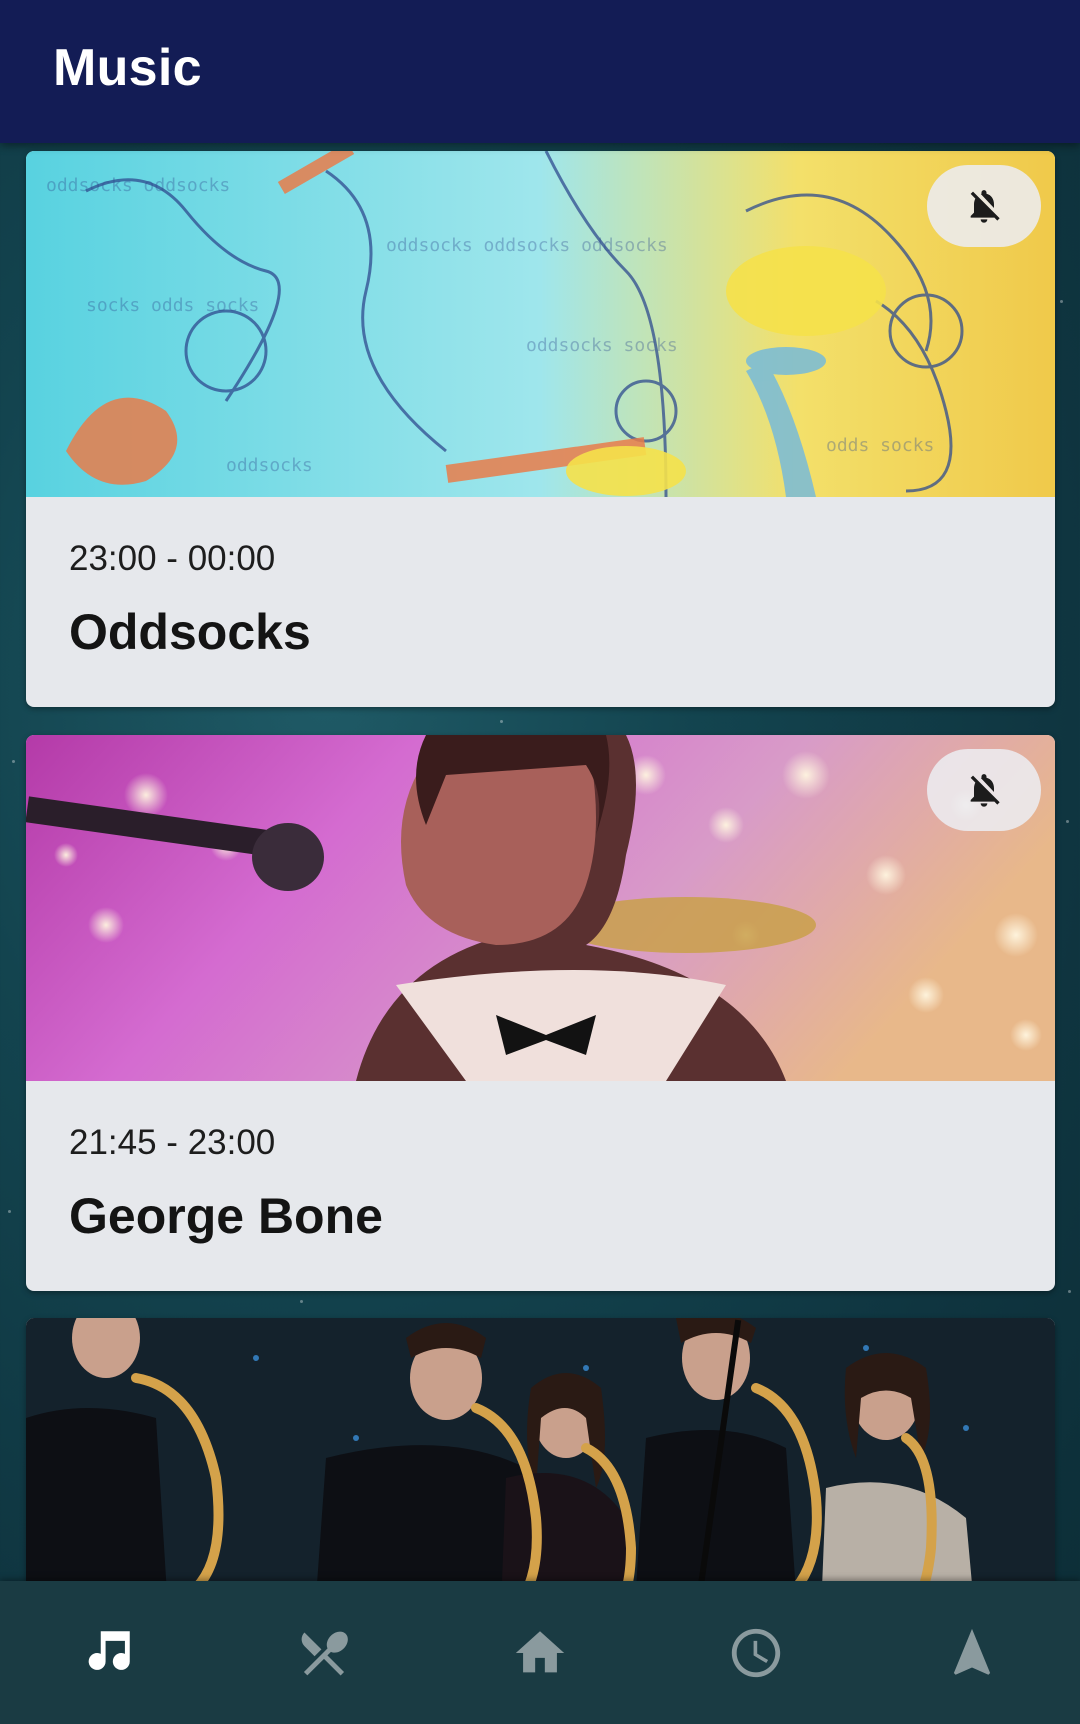  Describe the element at coordinates (172, 558) in the screenshot. I see `event-time: 23:00 - 00:00` at that location.